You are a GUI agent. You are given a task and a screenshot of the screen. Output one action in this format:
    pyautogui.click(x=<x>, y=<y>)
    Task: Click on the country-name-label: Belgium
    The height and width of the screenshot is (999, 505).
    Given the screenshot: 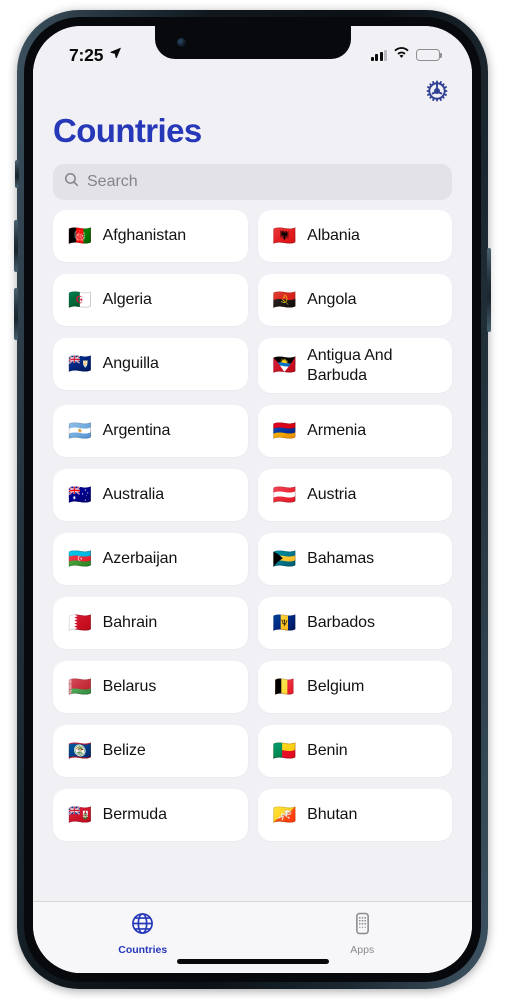 What is the action you would take?
    pyautogui.click(x=336, y=687)
    